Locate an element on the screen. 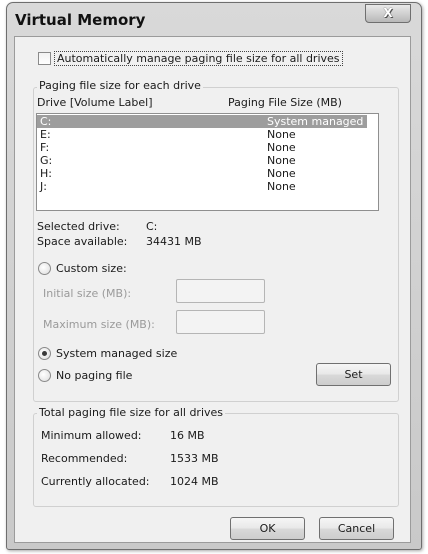 This screenshot has height=554, width=428. space-available-value: 34431 MB is located at coordinates (174, 241).